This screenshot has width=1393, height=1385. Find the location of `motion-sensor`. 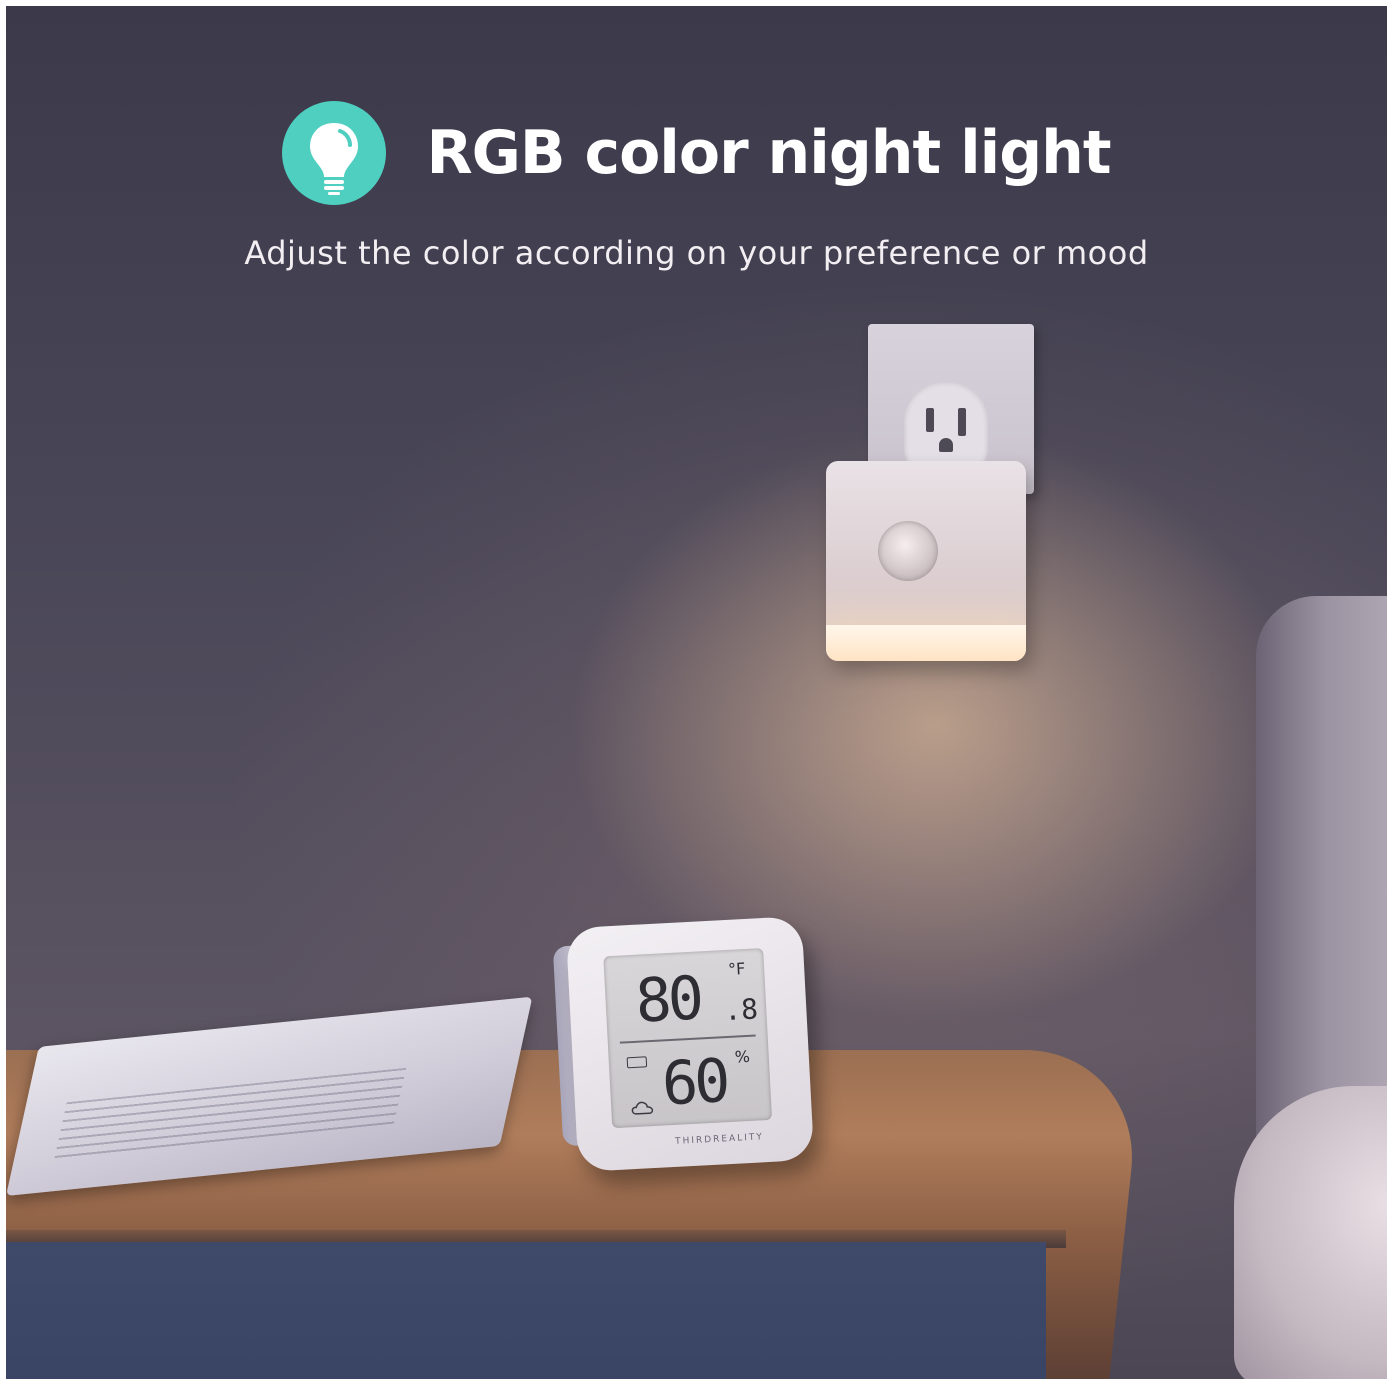

motion-sensor is located at coordinates (908, 551).